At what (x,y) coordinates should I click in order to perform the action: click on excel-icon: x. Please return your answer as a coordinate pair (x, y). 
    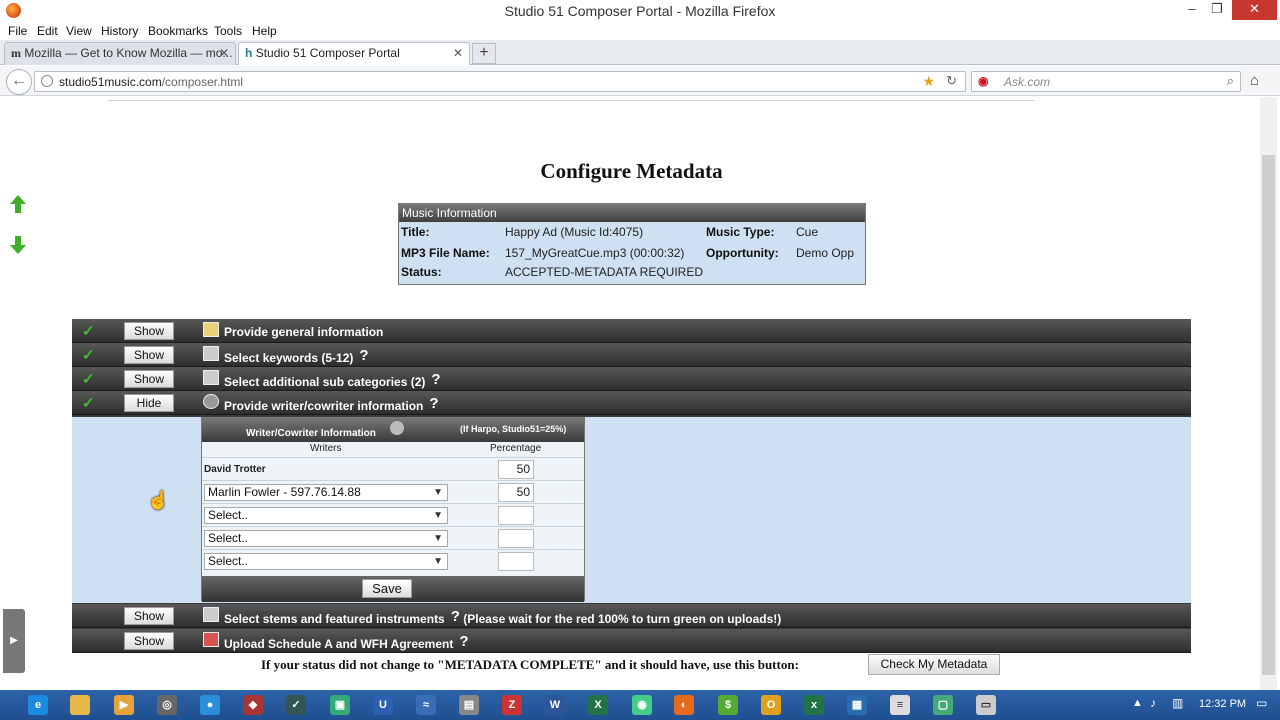
    Looking at the image, I should click on (814, 705).